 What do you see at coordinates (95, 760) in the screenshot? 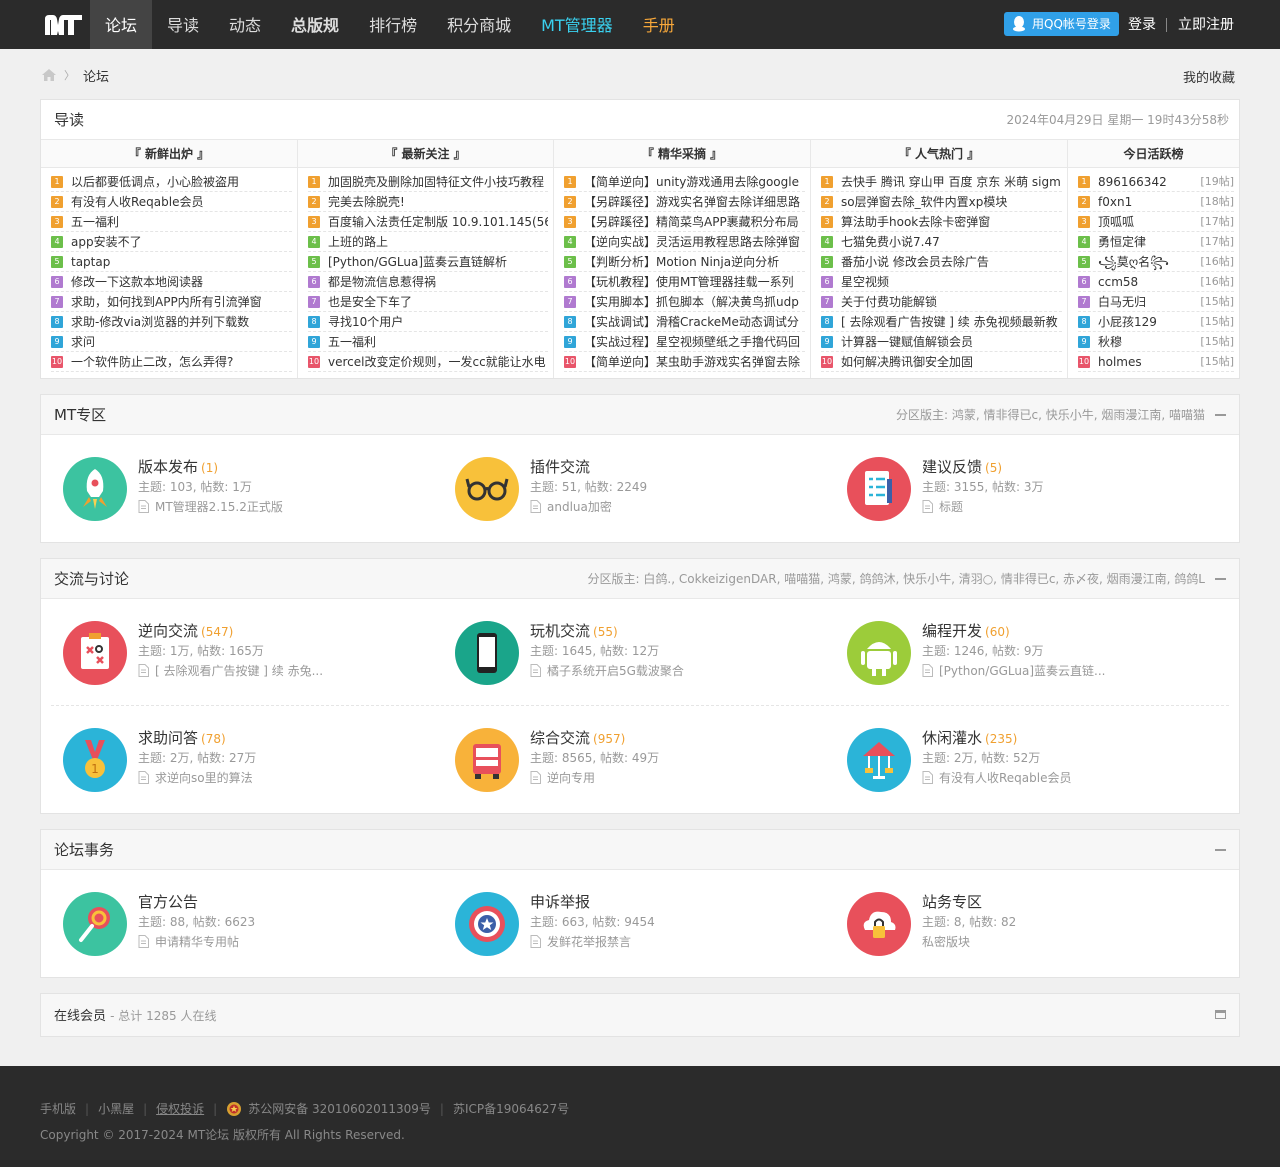
I see `medal-icon: 1` at bounding box center [95, 760].